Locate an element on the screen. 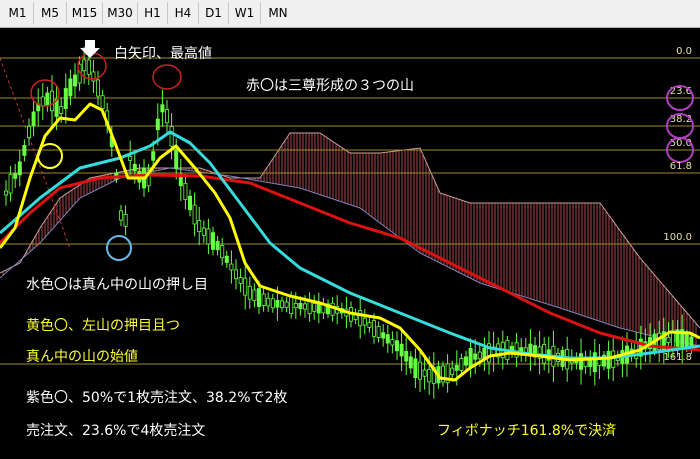 The image size is (700, 459). cyan-circle-marker is located at coordinates (119, 248).